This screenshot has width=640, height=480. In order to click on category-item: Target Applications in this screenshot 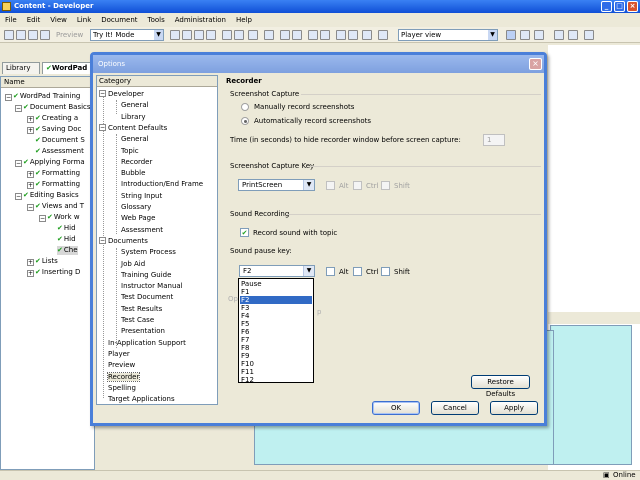, I will do `click(141, 399)`.